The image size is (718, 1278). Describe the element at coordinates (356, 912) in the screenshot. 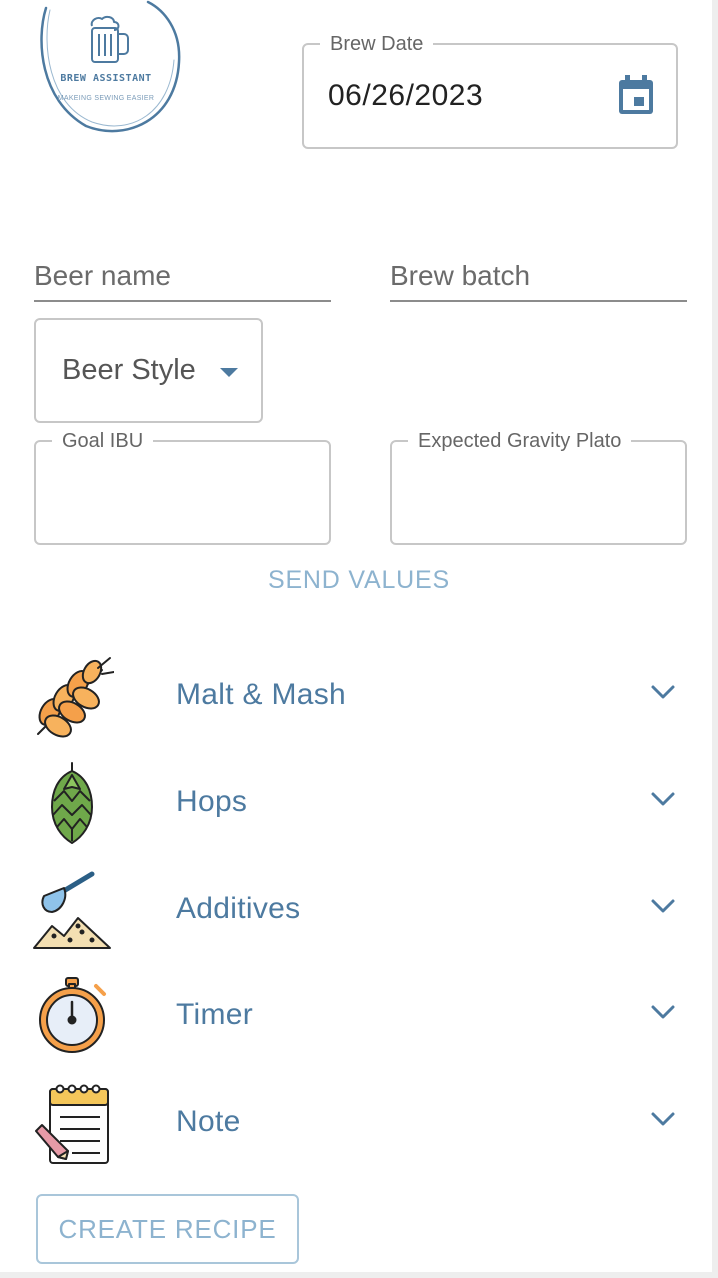

I see `section-additives: Additives` at that location.